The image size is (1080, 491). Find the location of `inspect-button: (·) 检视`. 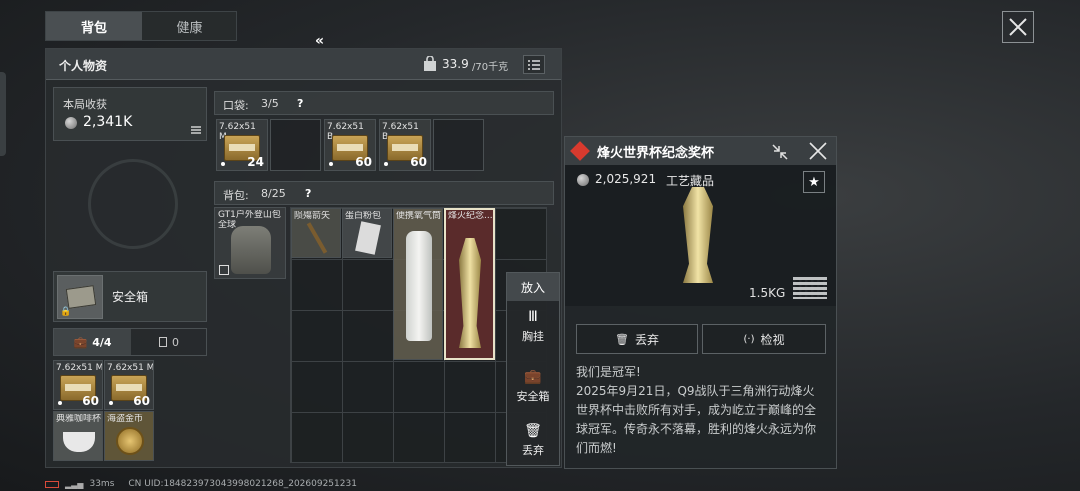

inspect-button: (·) 检视 is located at coordinates (764, 339).